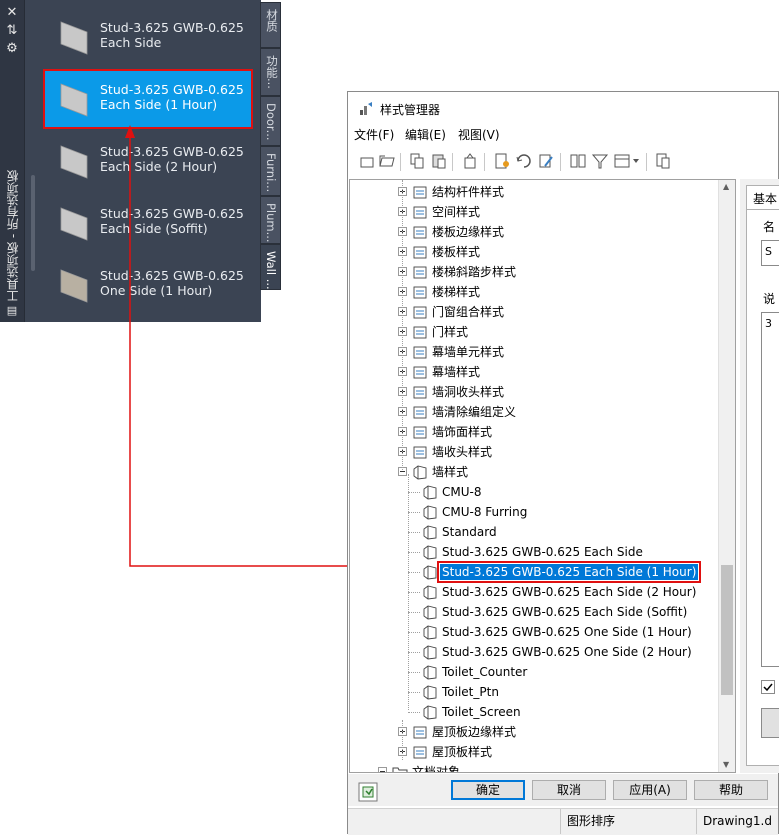 The height and width of the screenshot is (835, 779). I want to click on tree-item-label: CMU-8, so click(462, 492).